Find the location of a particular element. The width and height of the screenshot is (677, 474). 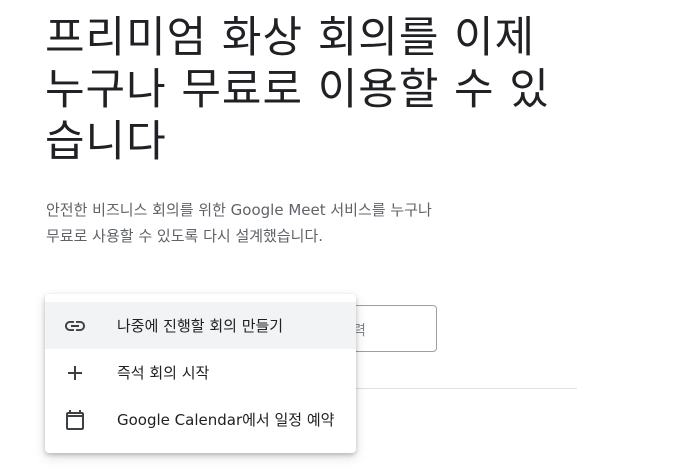

plus-icon is located at coordinates (75, 373).